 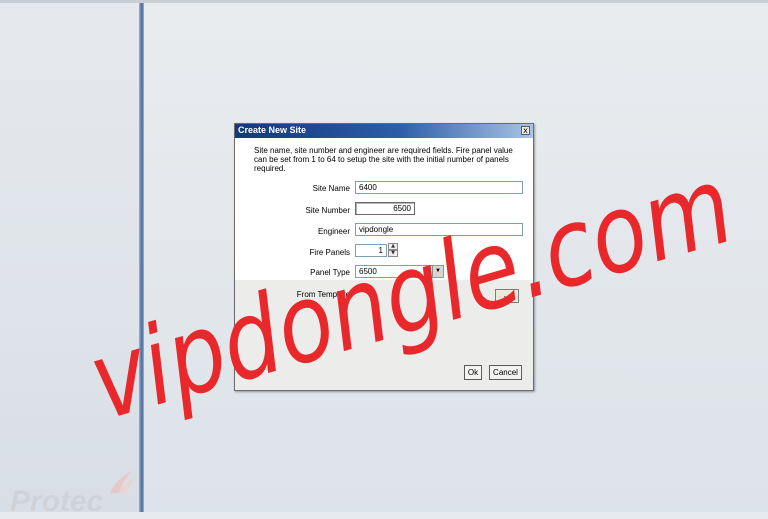 What do you see at coordinates (473, 372) in the screenshot?
I see `ok-button: Ok` at bounding box center [473, 372].